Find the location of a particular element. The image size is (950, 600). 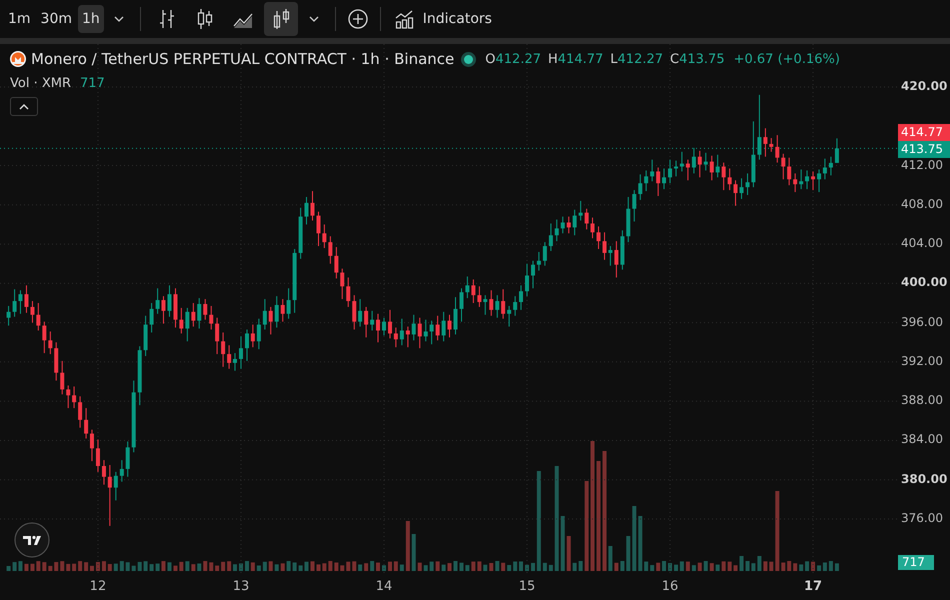

price-label: 388.00 is located at coordinates (922, 400).